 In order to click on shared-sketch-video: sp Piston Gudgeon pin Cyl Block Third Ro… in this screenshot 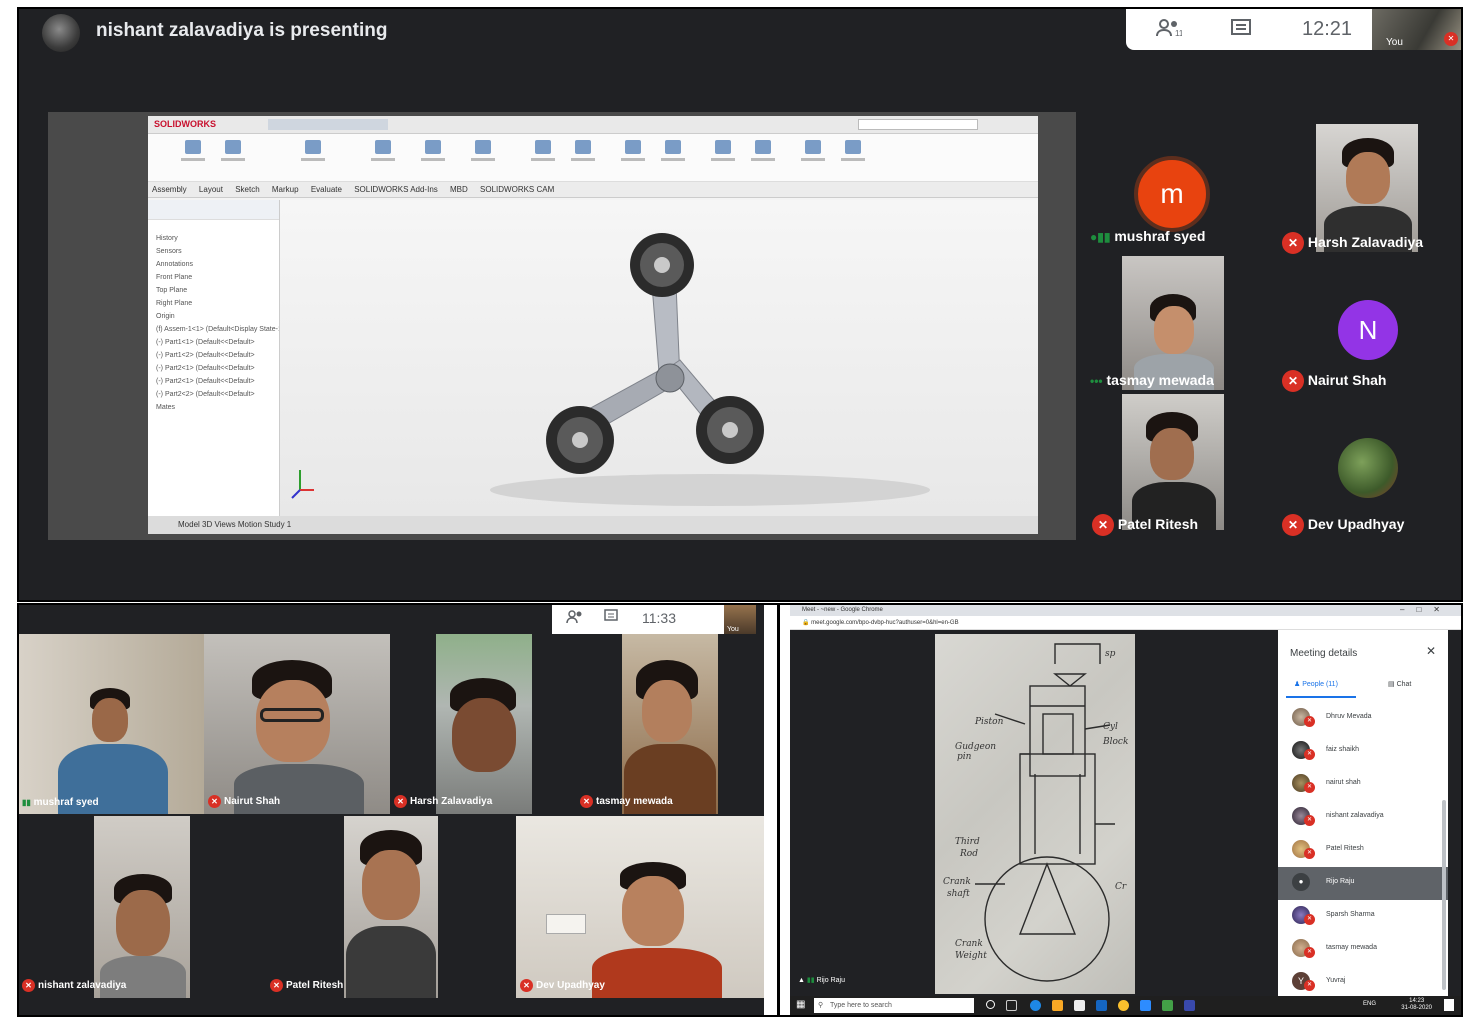, I will do `click(1035, 814)`.